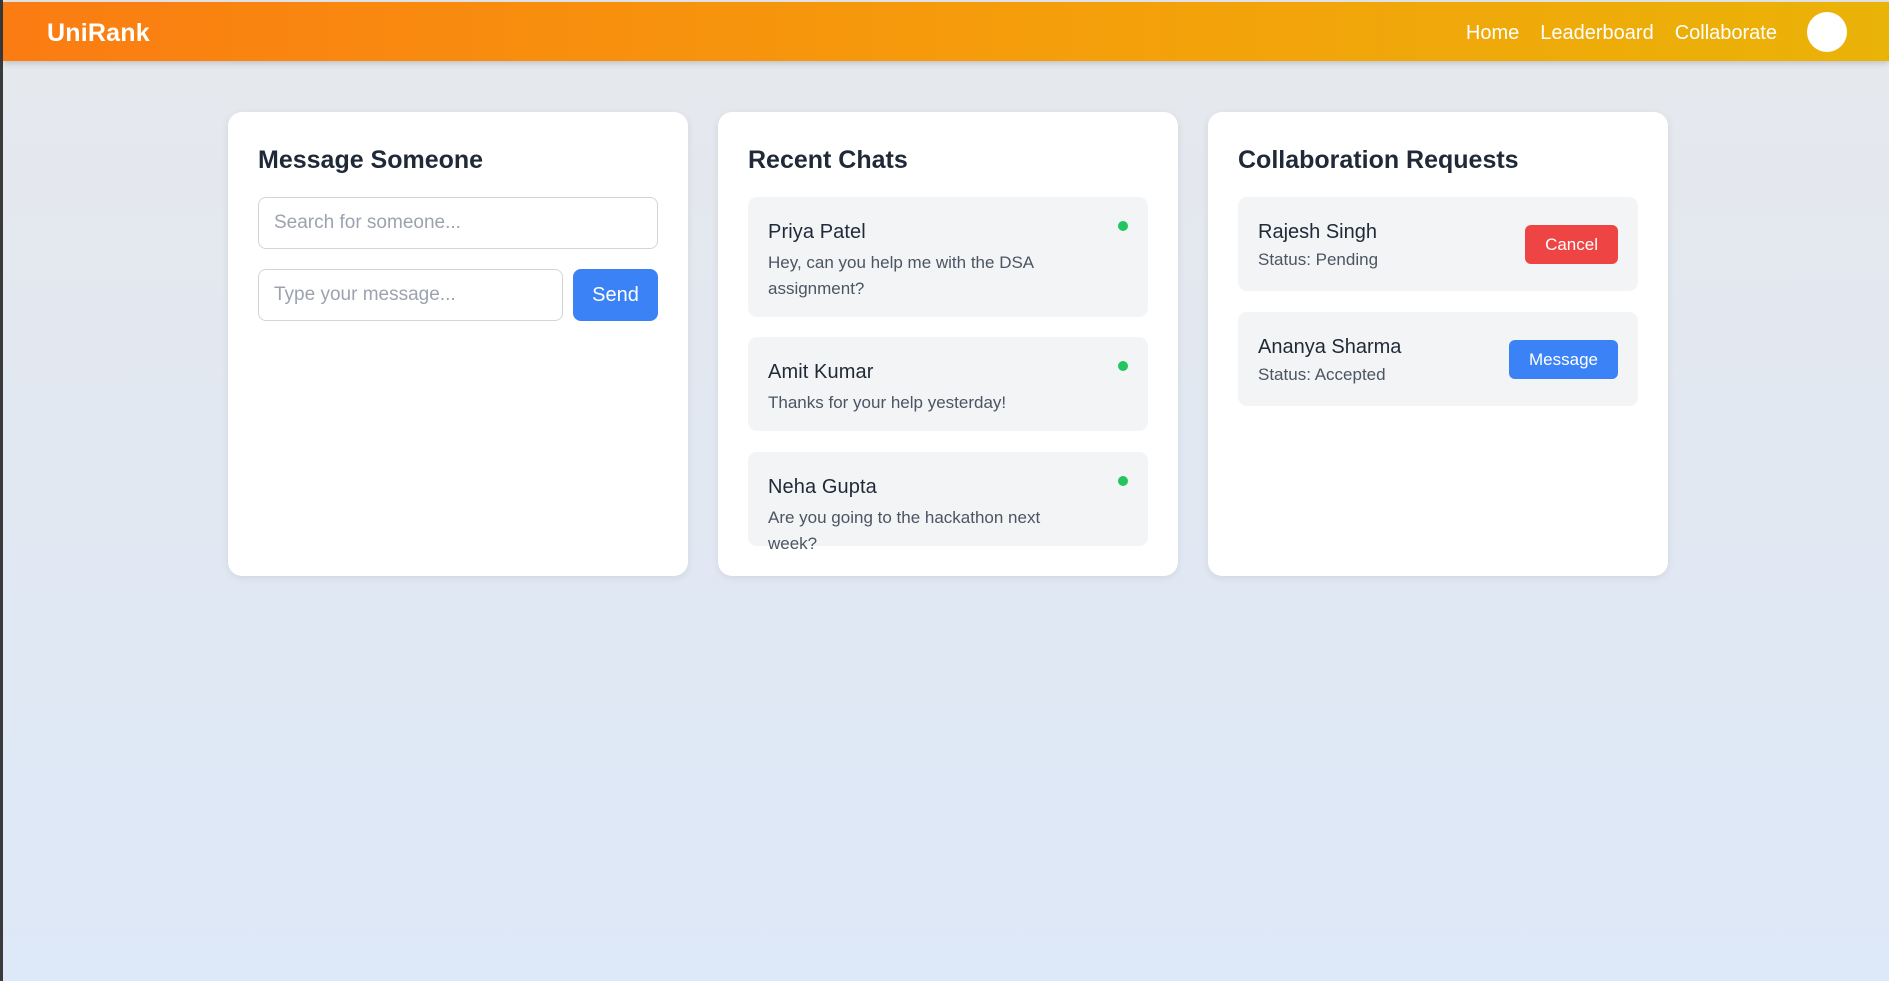 This screenshot has height=981, width=1889. I want to click on nav-link-leaderboard: Leaderboard, so click(1596, 33).